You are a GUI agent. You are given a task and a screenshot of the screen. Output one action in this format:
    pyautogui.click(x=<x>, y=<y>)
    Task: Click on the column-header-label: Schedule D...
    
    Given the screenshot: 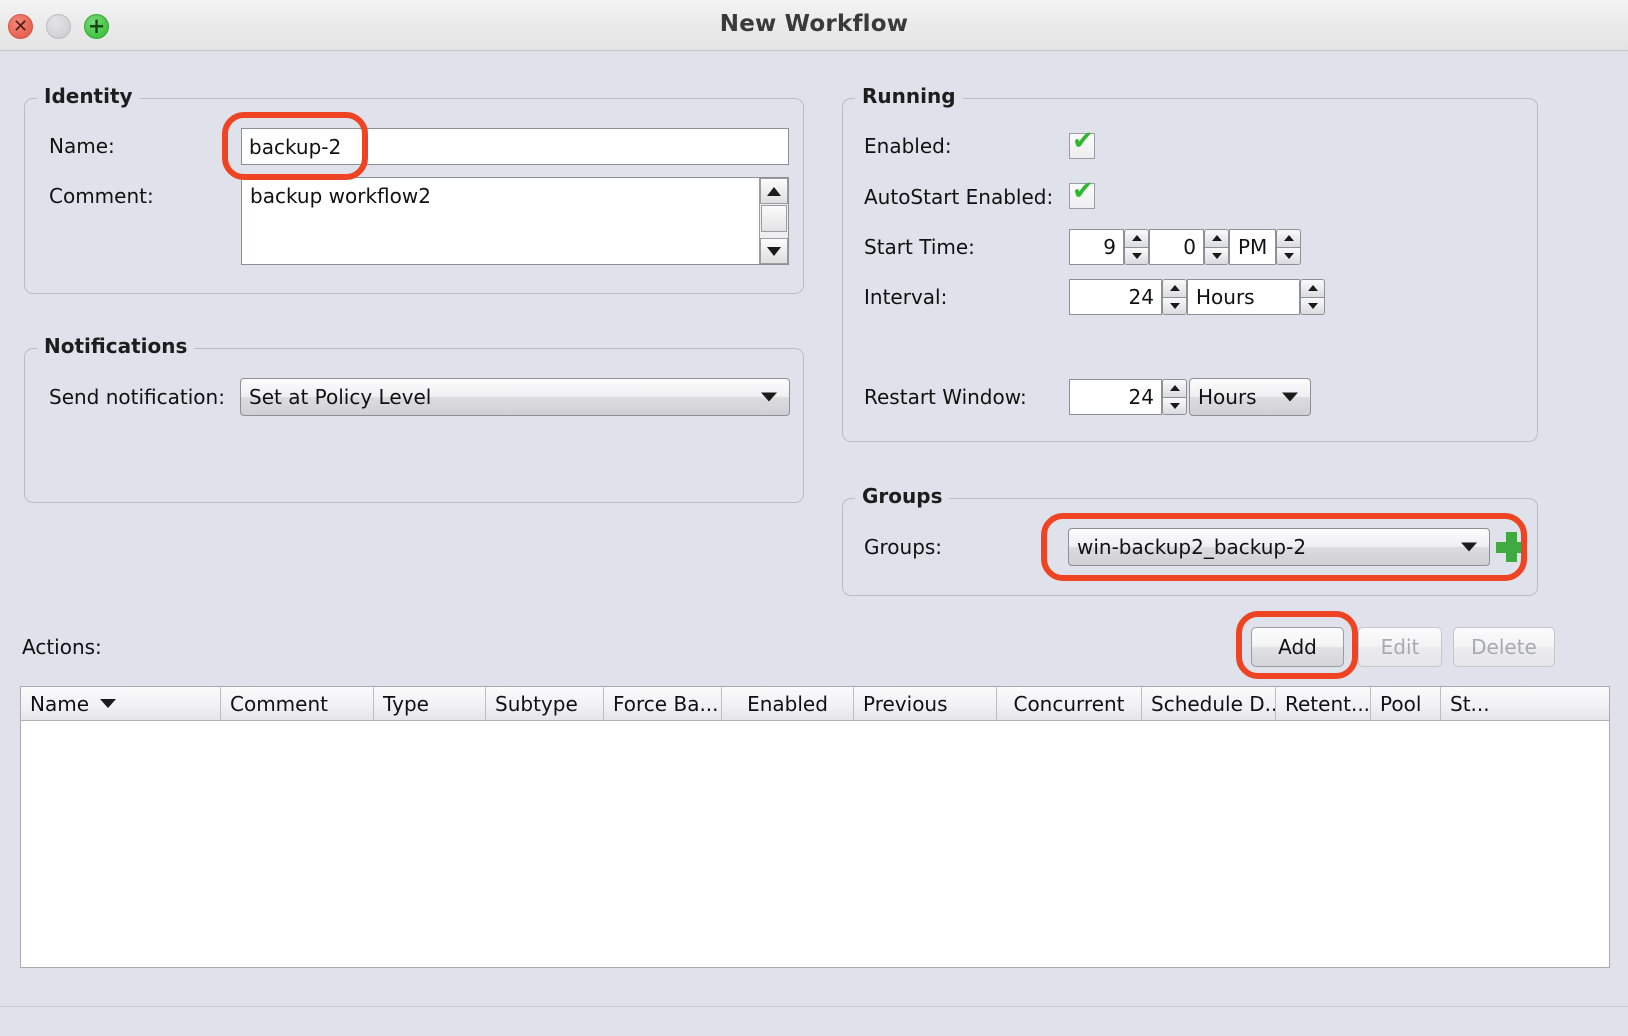 What is the action you would take?
    pyautogui.click(x=1213, y=703)
    